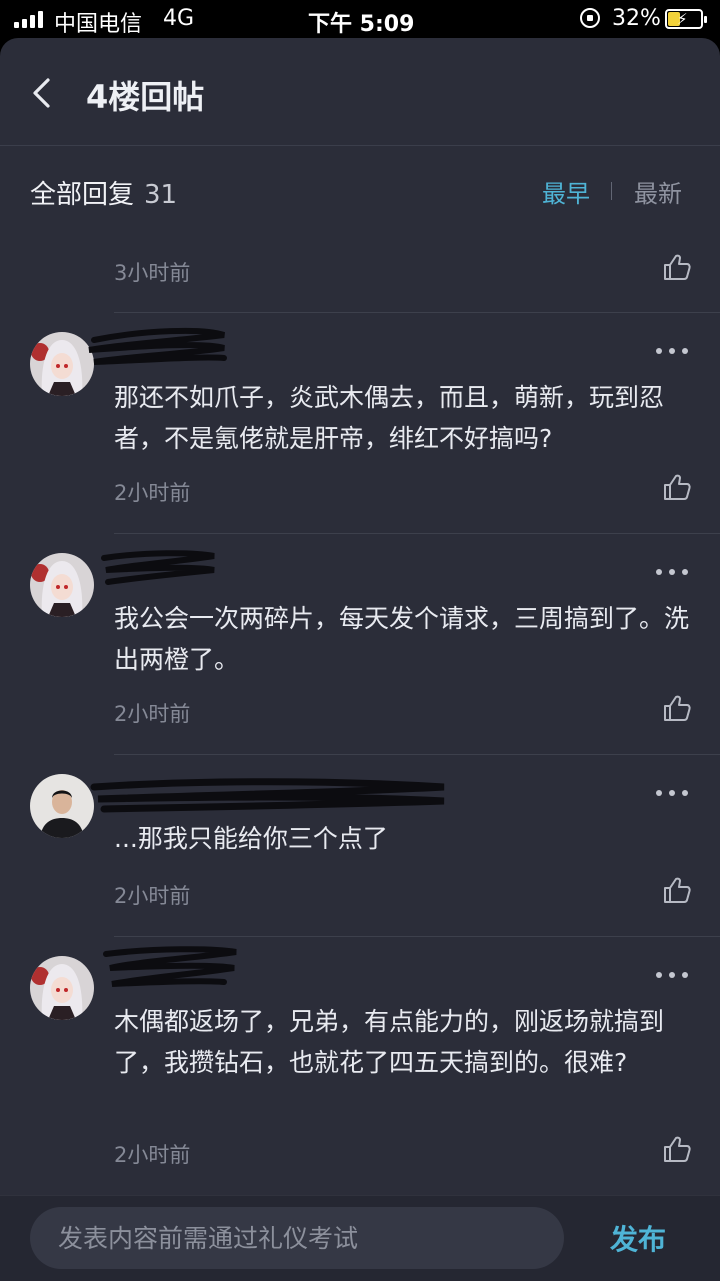 This screenshot has height=1281, width=720. Describe the element at coordinates (98, 24) in the screenshot. I see `carrier-label: 中国电信` at that location.